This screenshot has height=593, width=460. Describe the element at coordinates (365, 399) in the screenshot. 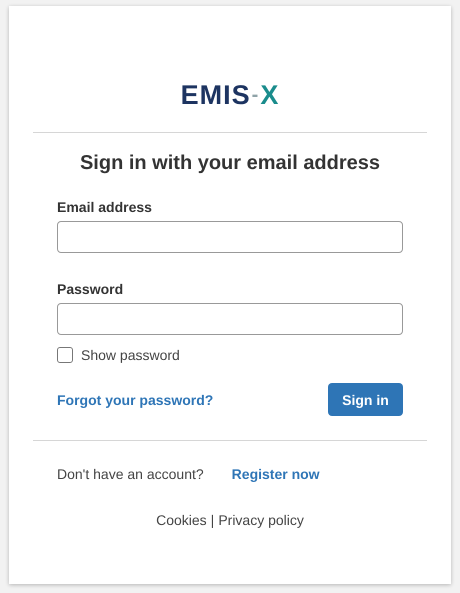

I see `sign-in-button: Sign in` at that location.